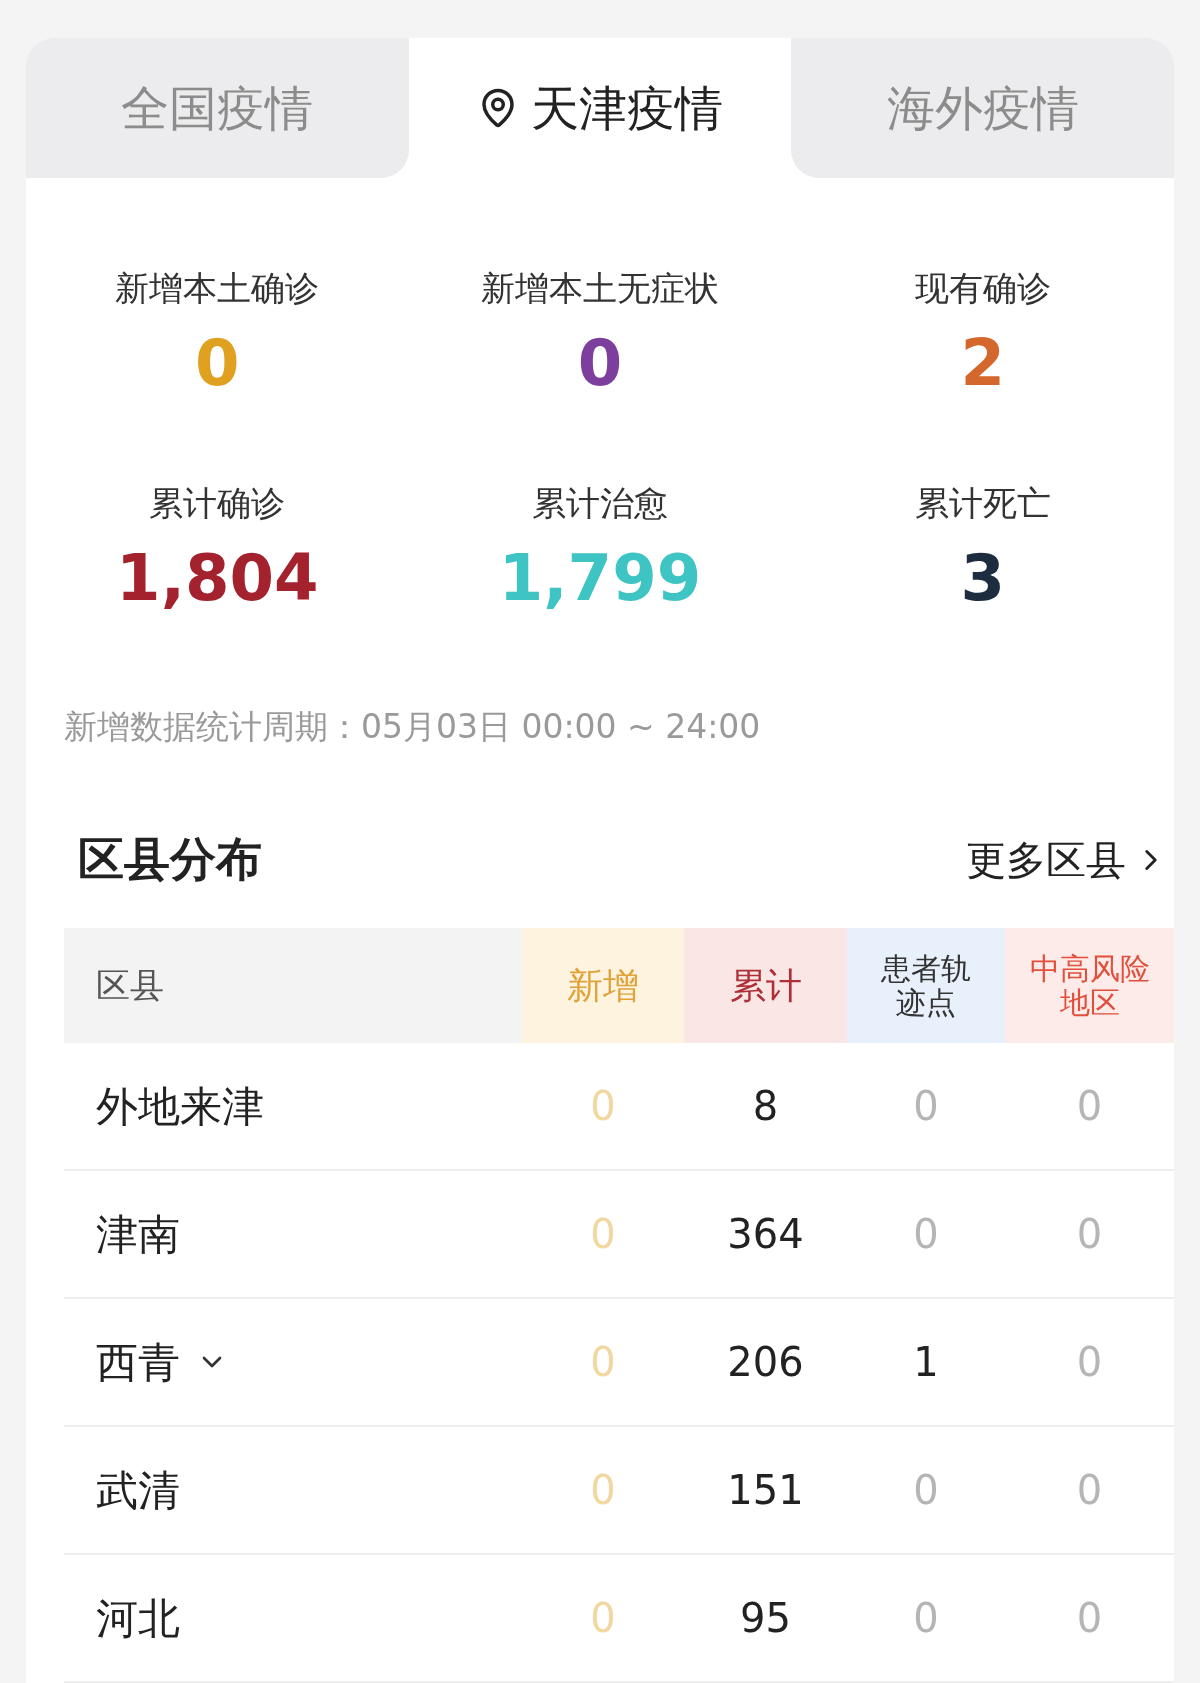  Describe the element at coordinates (138, 1234) in the screenshot. I see `district-name: 津南` at that location.